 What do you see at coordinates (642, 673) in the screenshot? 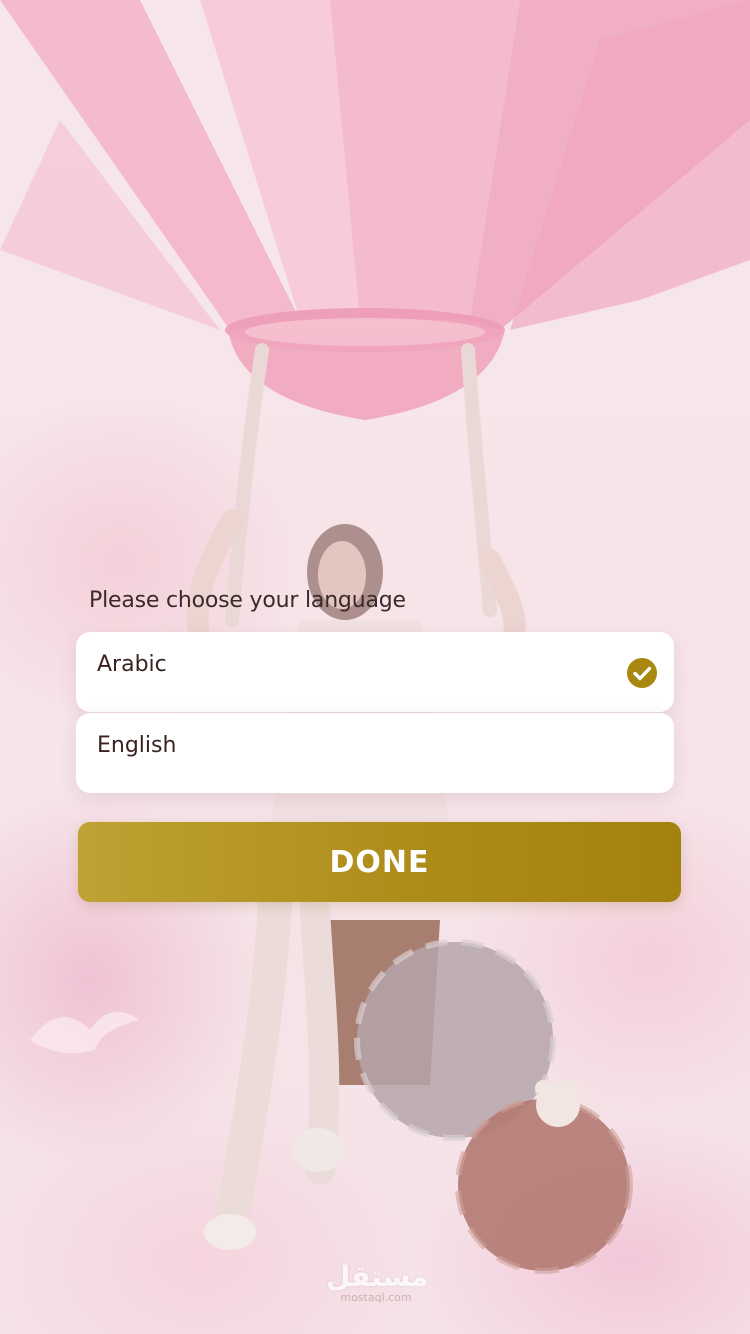
I see `check-circle-icon` at bounding box center [642, 673].